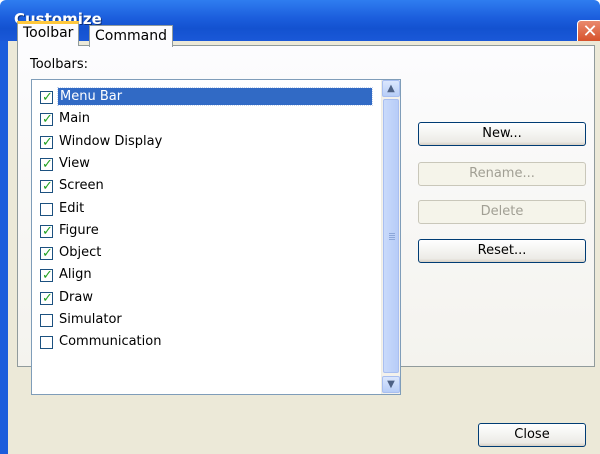 The width and height of the screenshot is (600, 454). I want to click on scroll-up-icon: ▲, so click(391, 88).